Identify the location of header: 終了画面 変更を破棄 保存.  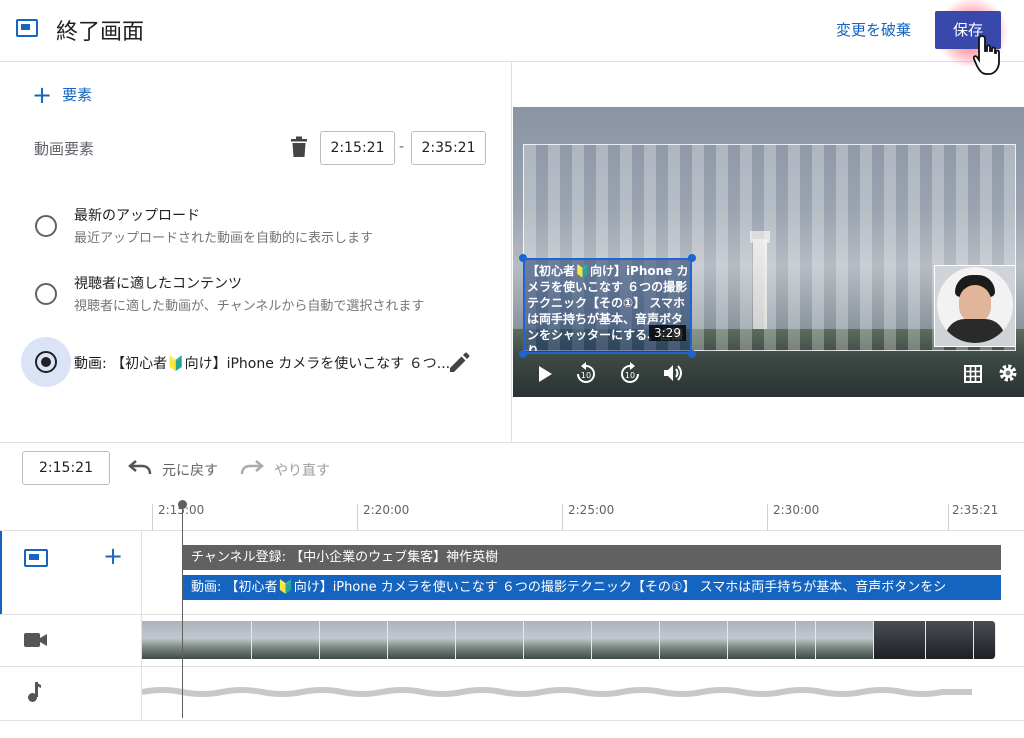
(512, 37).